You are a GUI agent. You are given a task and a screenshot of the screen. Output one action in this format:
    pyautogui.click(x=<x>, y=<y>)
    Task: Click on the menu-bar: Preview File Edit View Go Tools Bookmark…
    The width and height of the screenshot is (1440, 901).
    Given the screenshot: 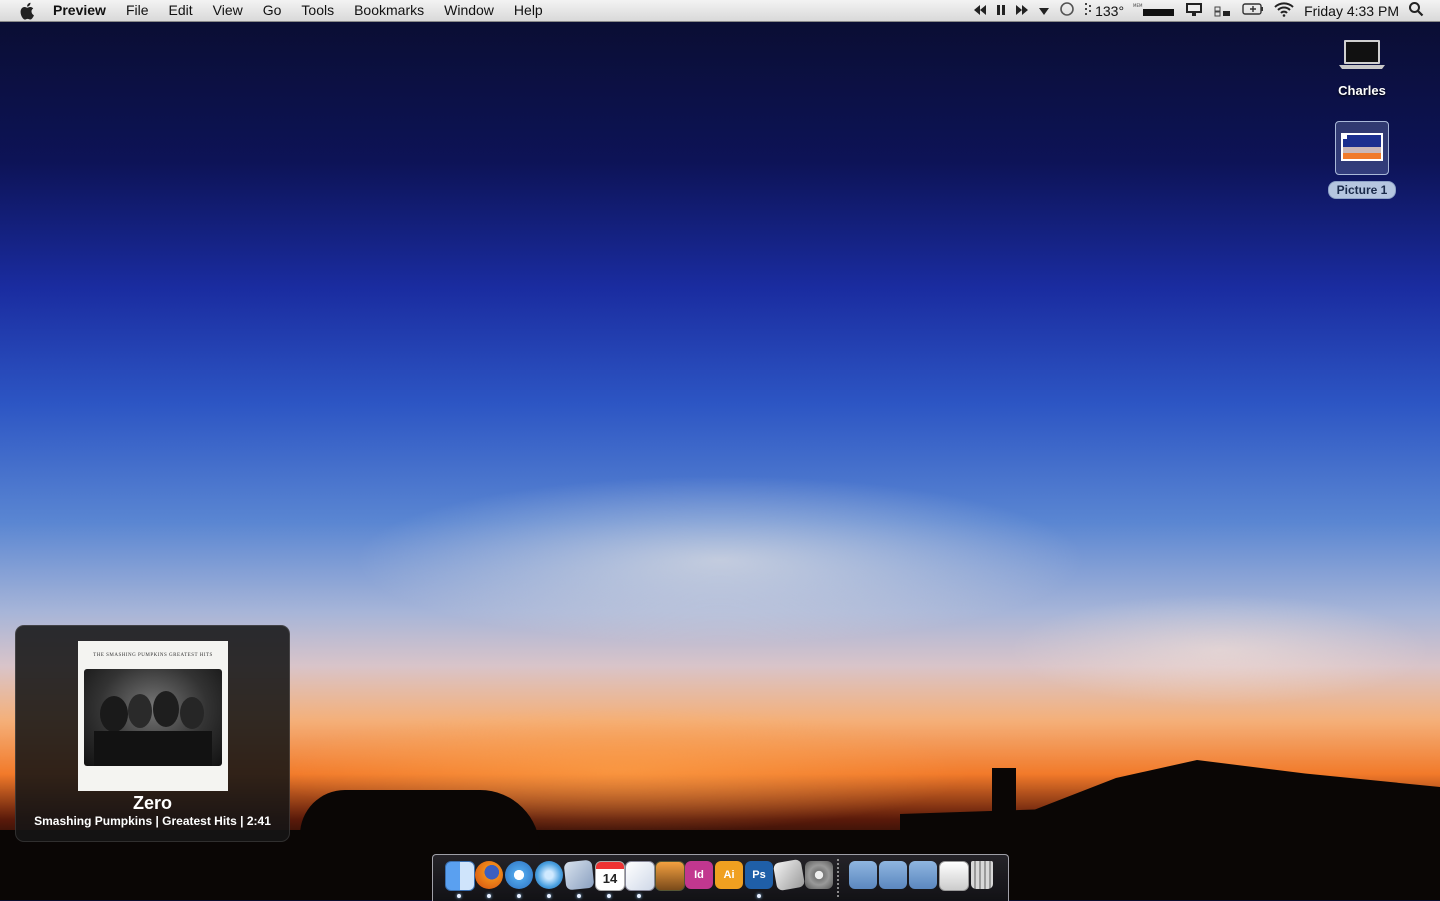 What is the action you would take?
    pyautogui.click(x=720, y=11)
    